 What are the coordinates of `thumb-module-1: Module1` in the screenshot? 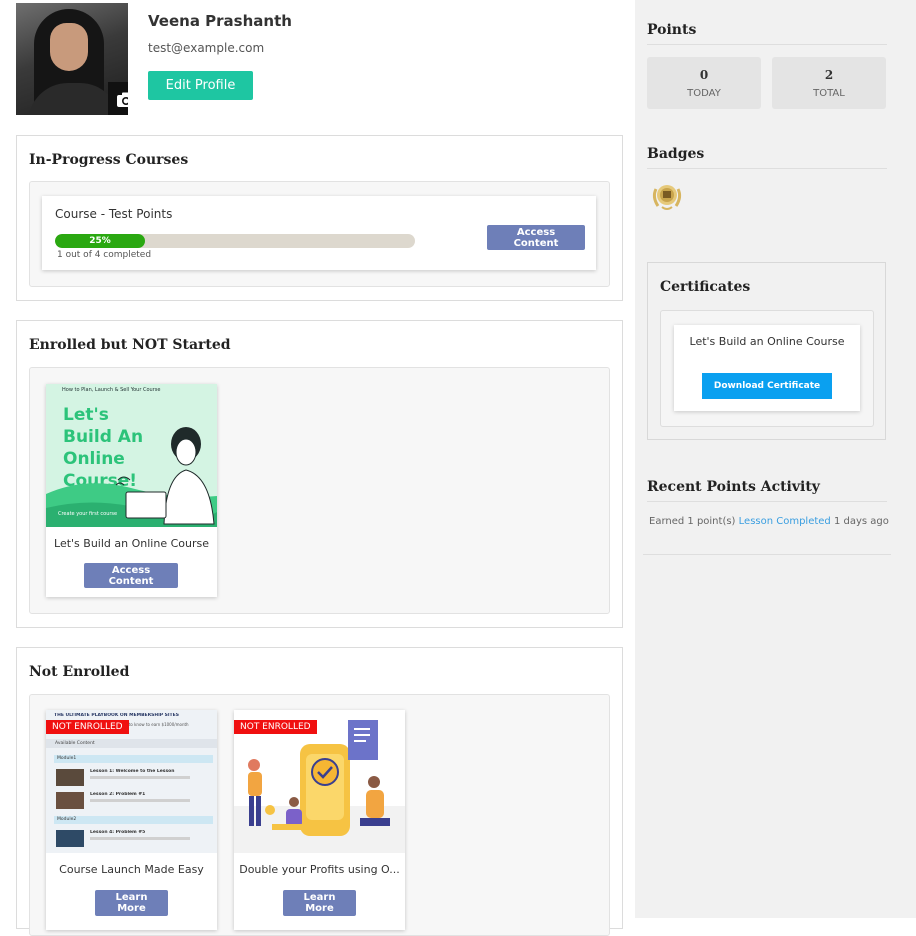 It's located at (133, 759).